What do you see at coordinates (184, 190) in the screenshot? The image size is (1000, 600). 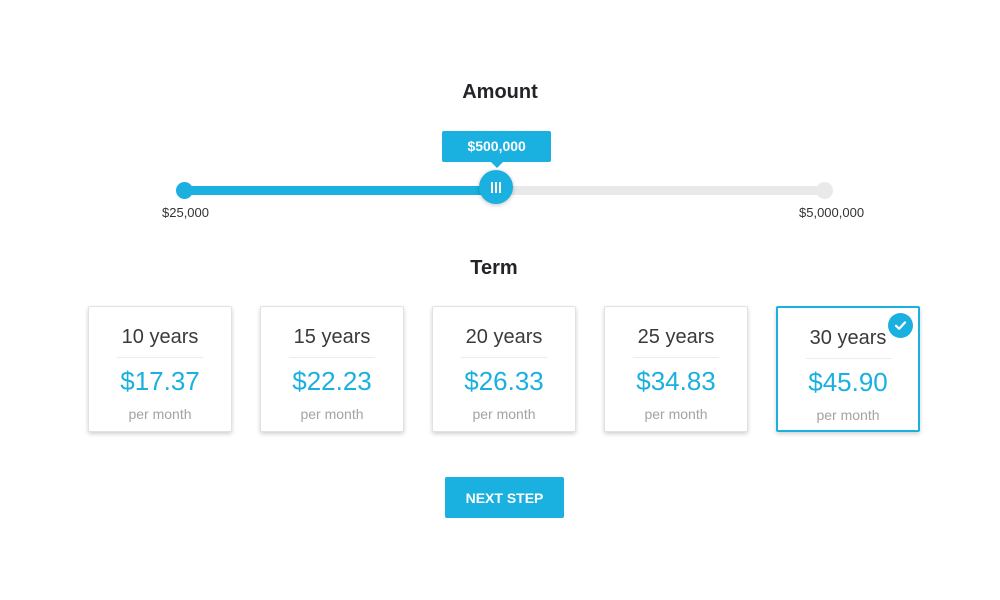 I see `slider-min-dot` at bounding box center [184, 190].